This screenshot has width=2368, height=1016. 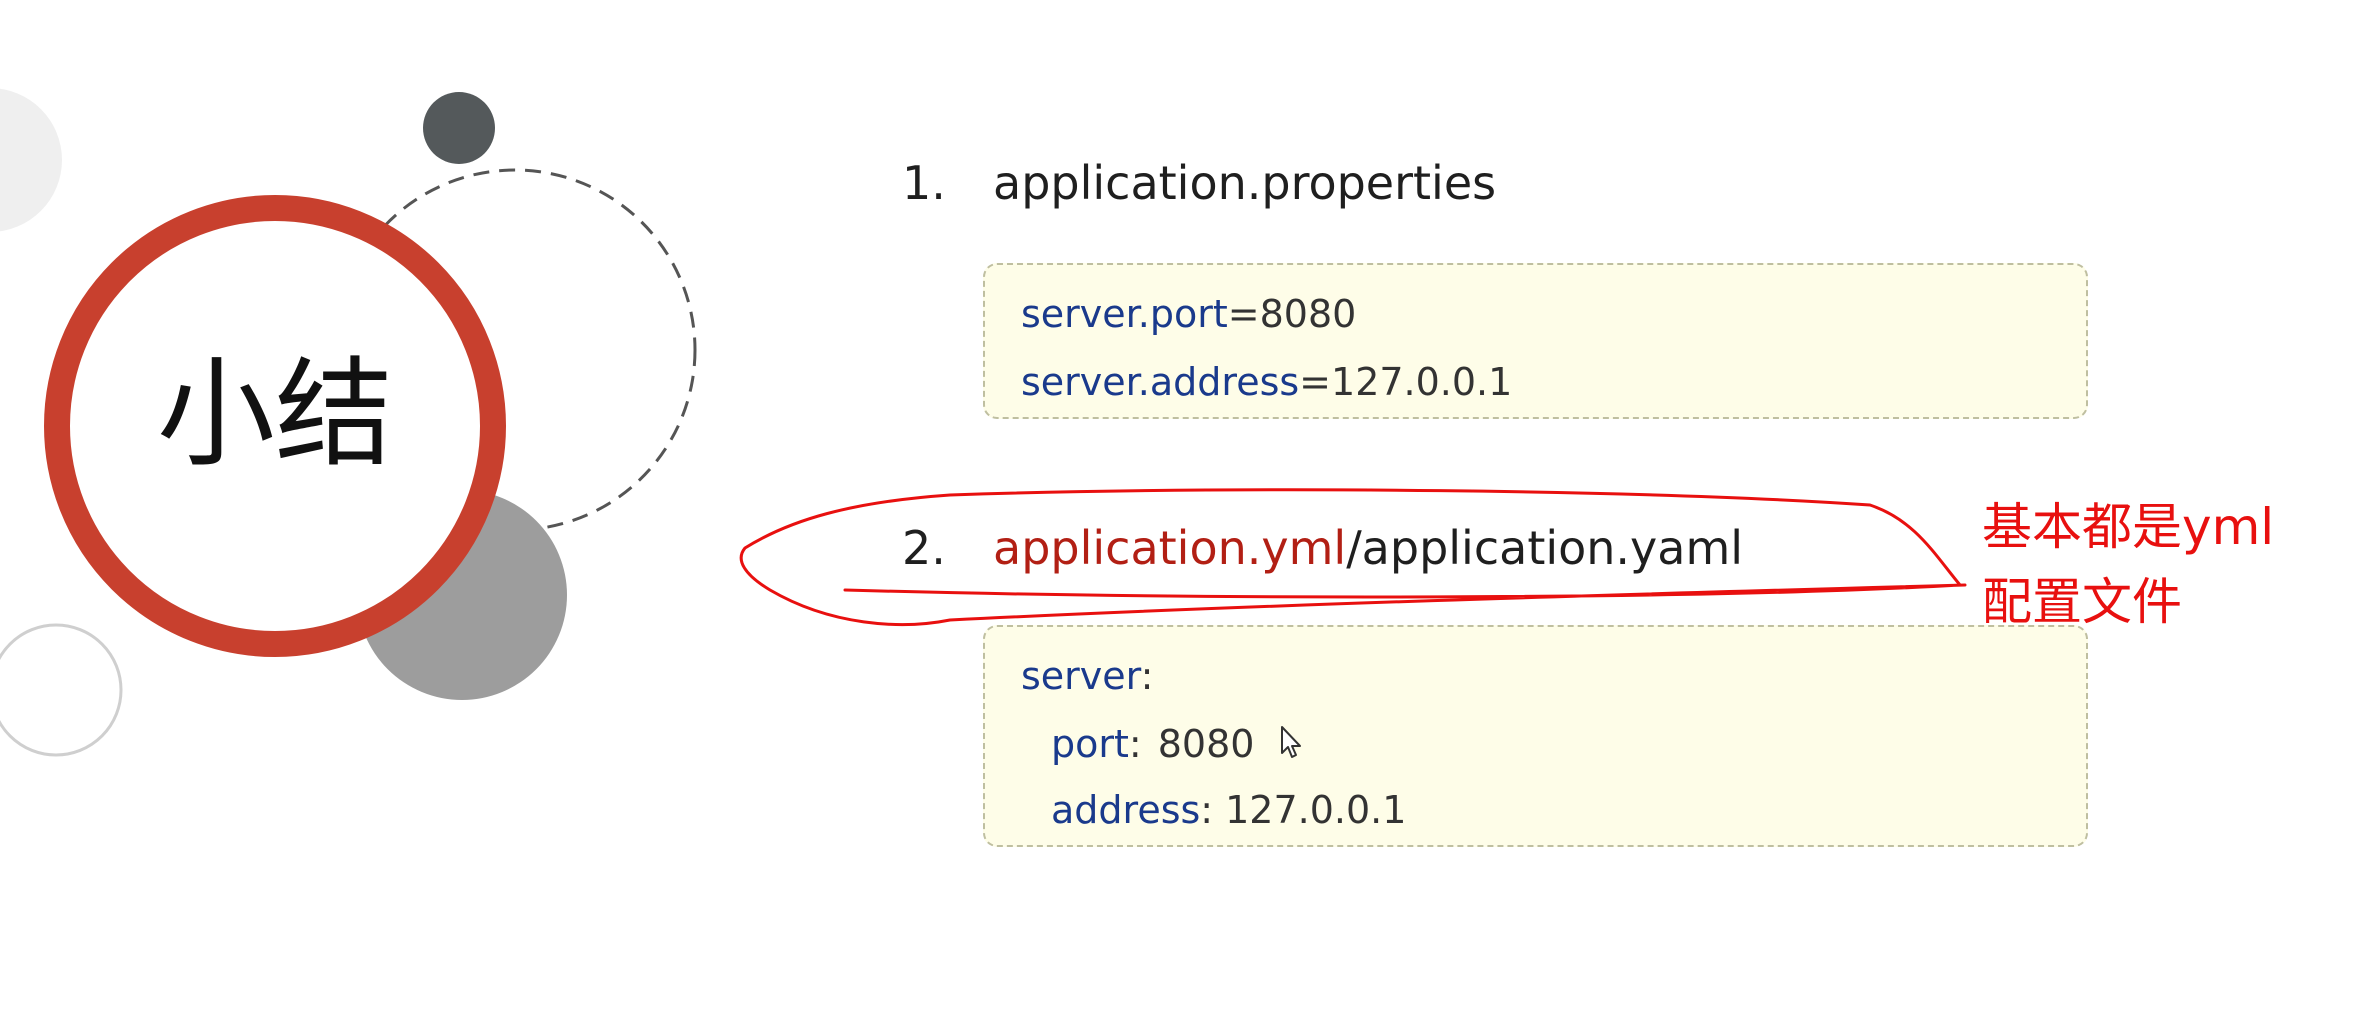 What do you see at coordinates (2082, 602) in the screenshot?
I see `annotation-line-2: 配置文件` at bounding box center [2082, 602].